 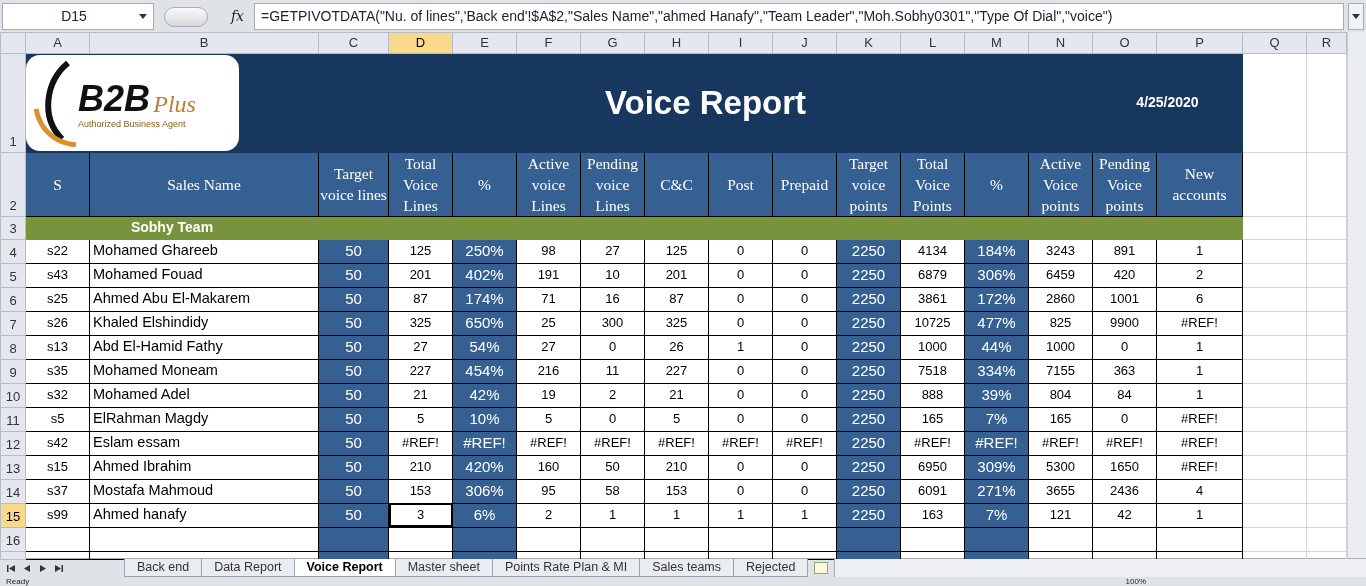 What do you see at coordinates (484, 42) in the screenshot?
I see `column-header: E` at bounding box center [484, 42].